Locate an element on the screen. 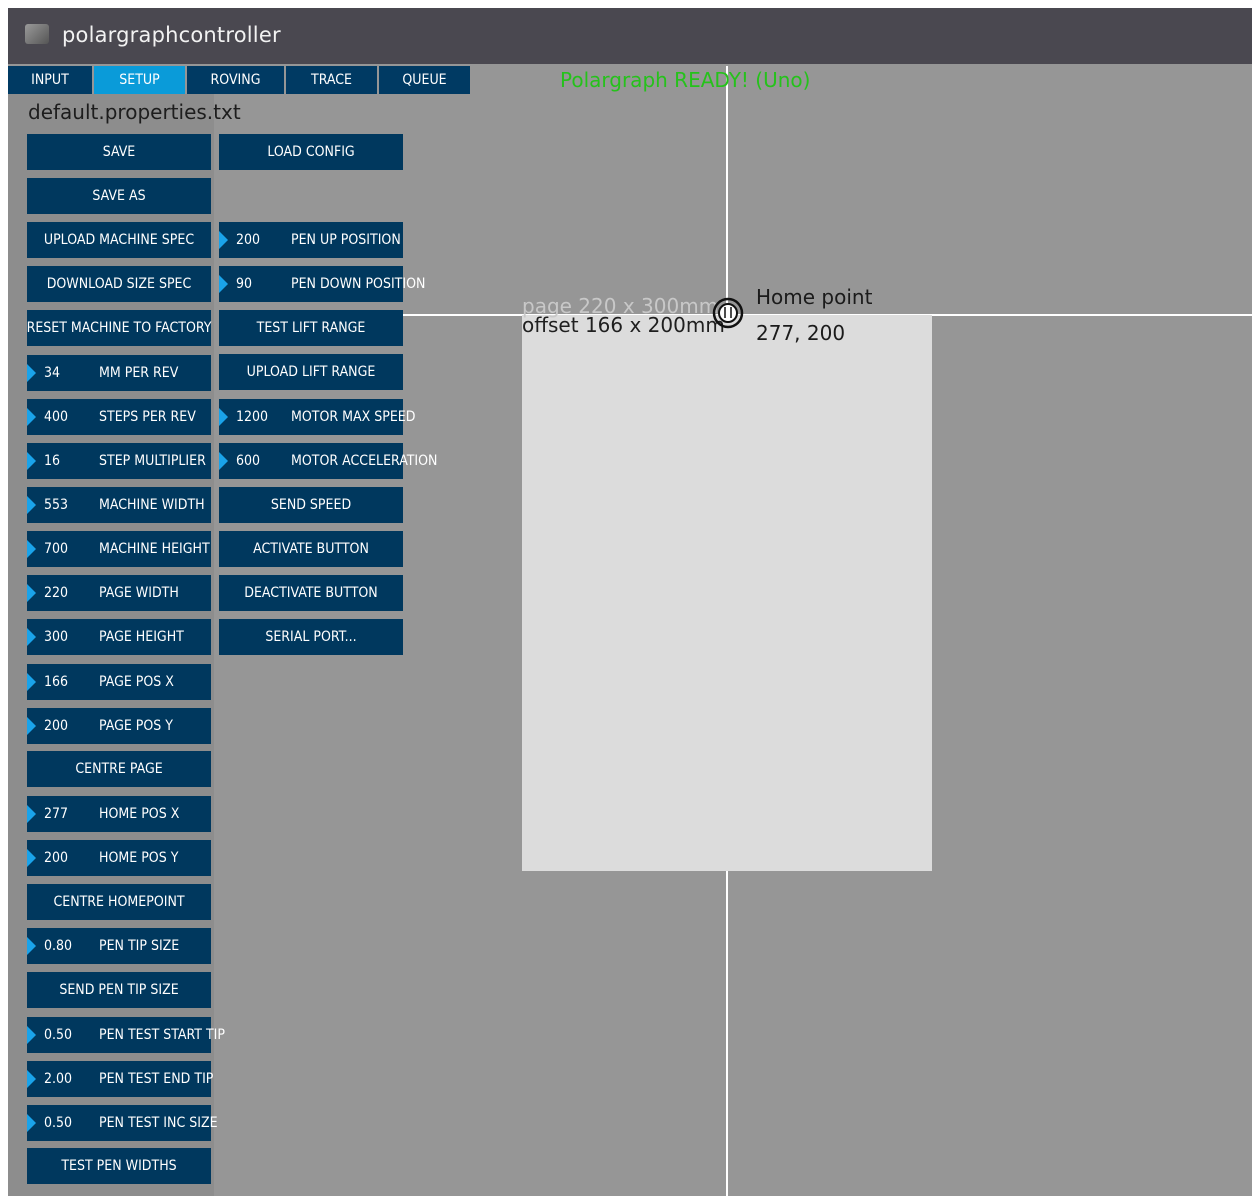 The image size is (1252, 1196). pen-test-start-tip-label: PEN TEST START TIP is located at coordinates (162, 1035).